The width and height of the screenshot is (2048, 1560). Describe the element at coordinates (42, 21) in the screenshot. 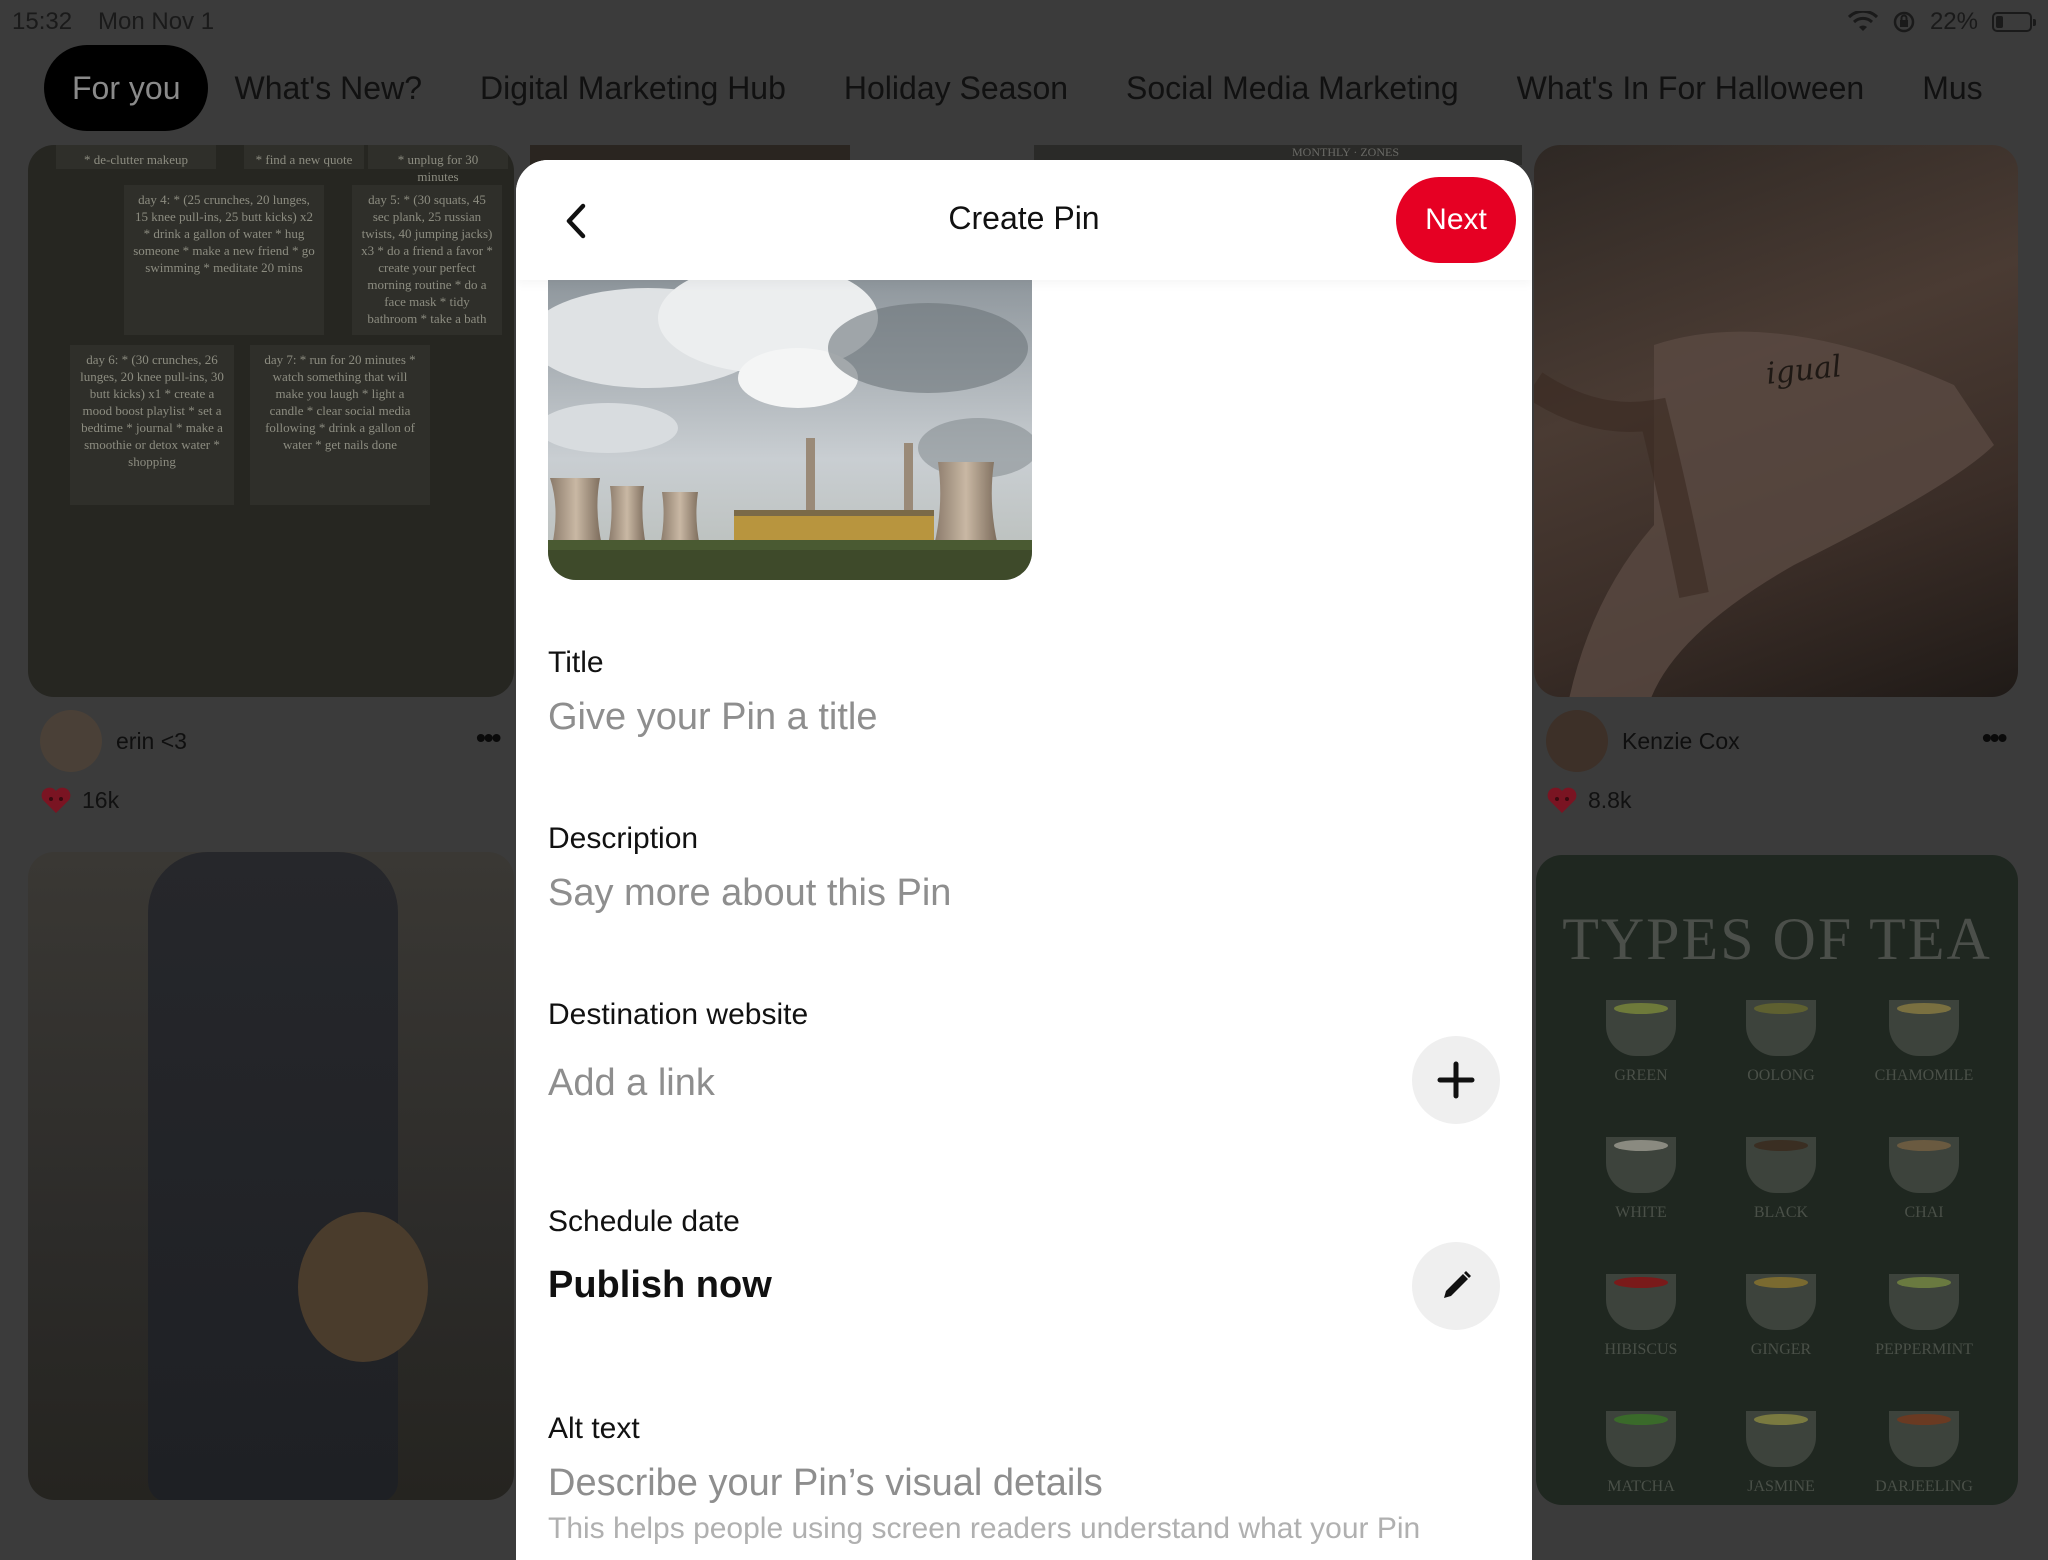

I see `status-time: 15:32` at that location.